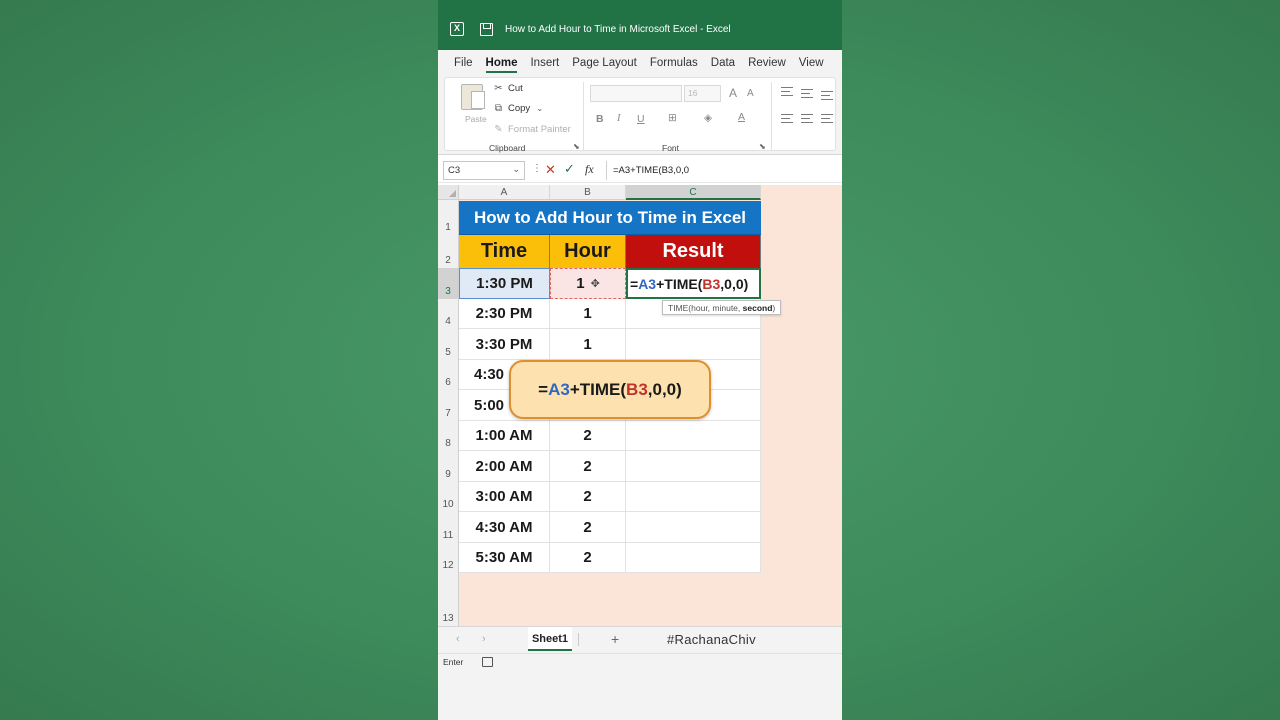 The image size is (1280, 720). What do you see at coordinates (504, 283) in the screenshot?
I see `cell-a3: 1:30 PM` at bounding box center [504, 283].